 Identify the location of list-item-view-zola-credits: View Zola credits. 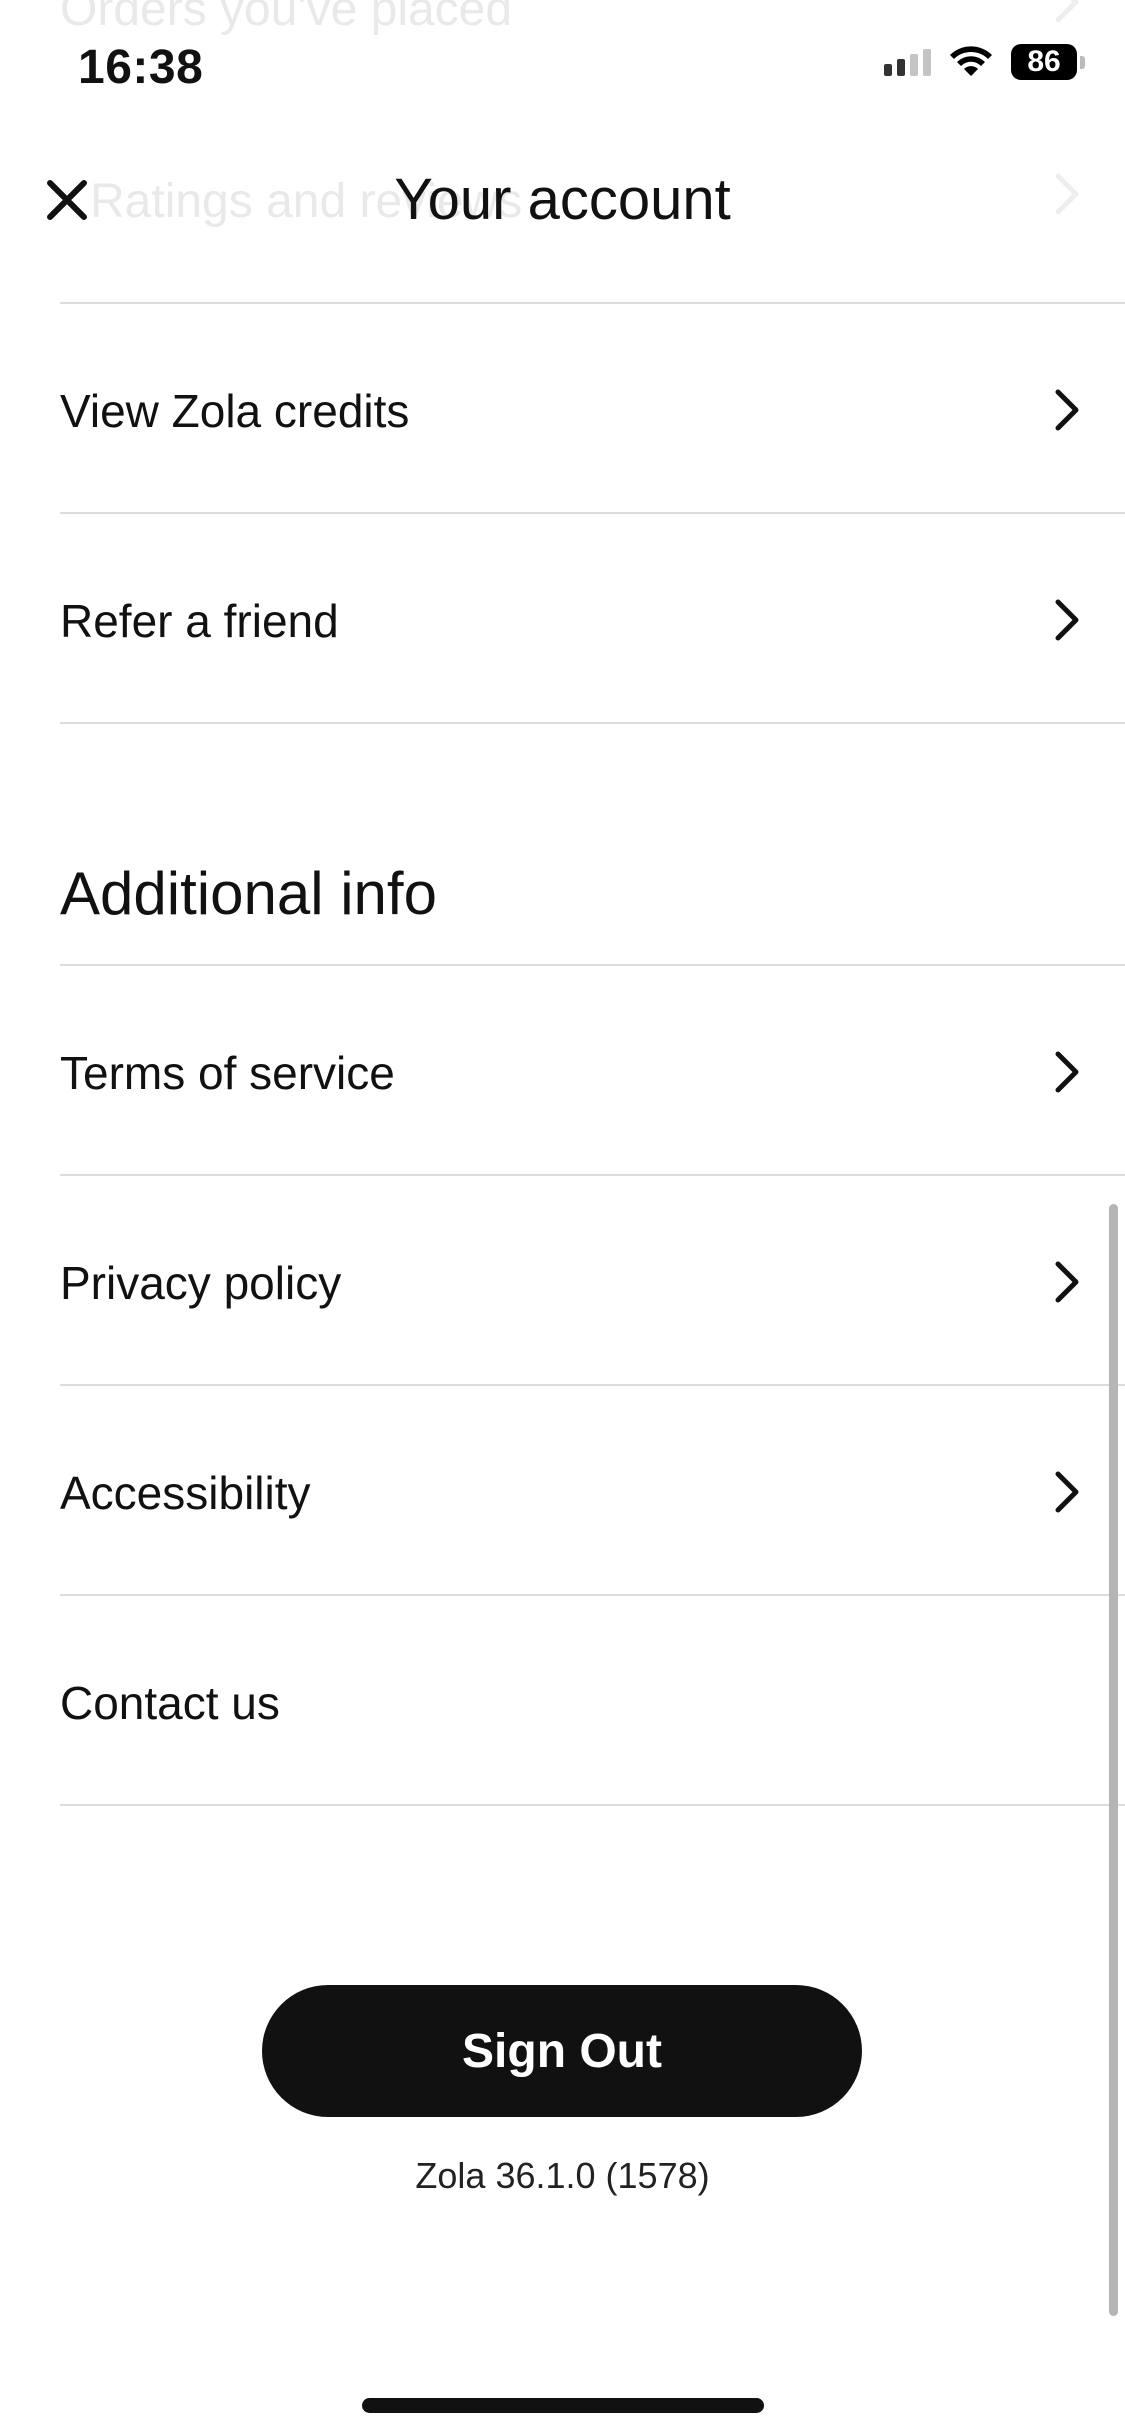
(592, 409).